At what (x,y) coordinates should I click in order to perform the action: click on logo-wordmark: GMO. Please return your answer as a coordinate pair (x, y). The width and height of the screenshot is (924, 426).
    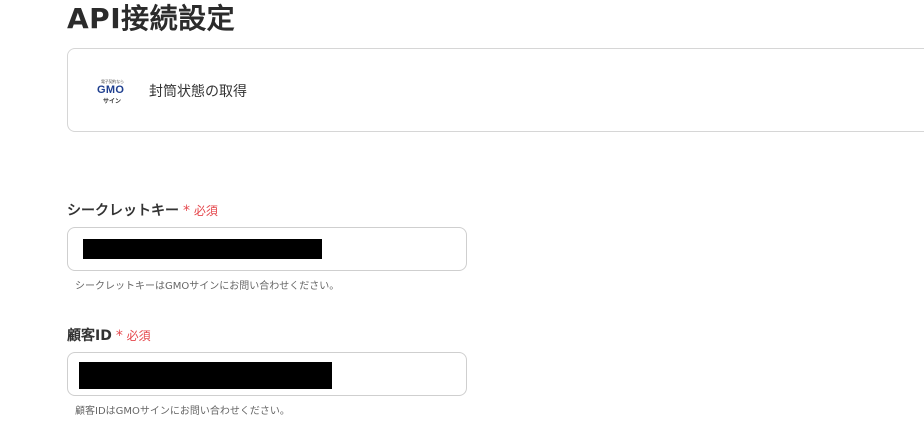
    Looking at the image, I should click on (111, 90).